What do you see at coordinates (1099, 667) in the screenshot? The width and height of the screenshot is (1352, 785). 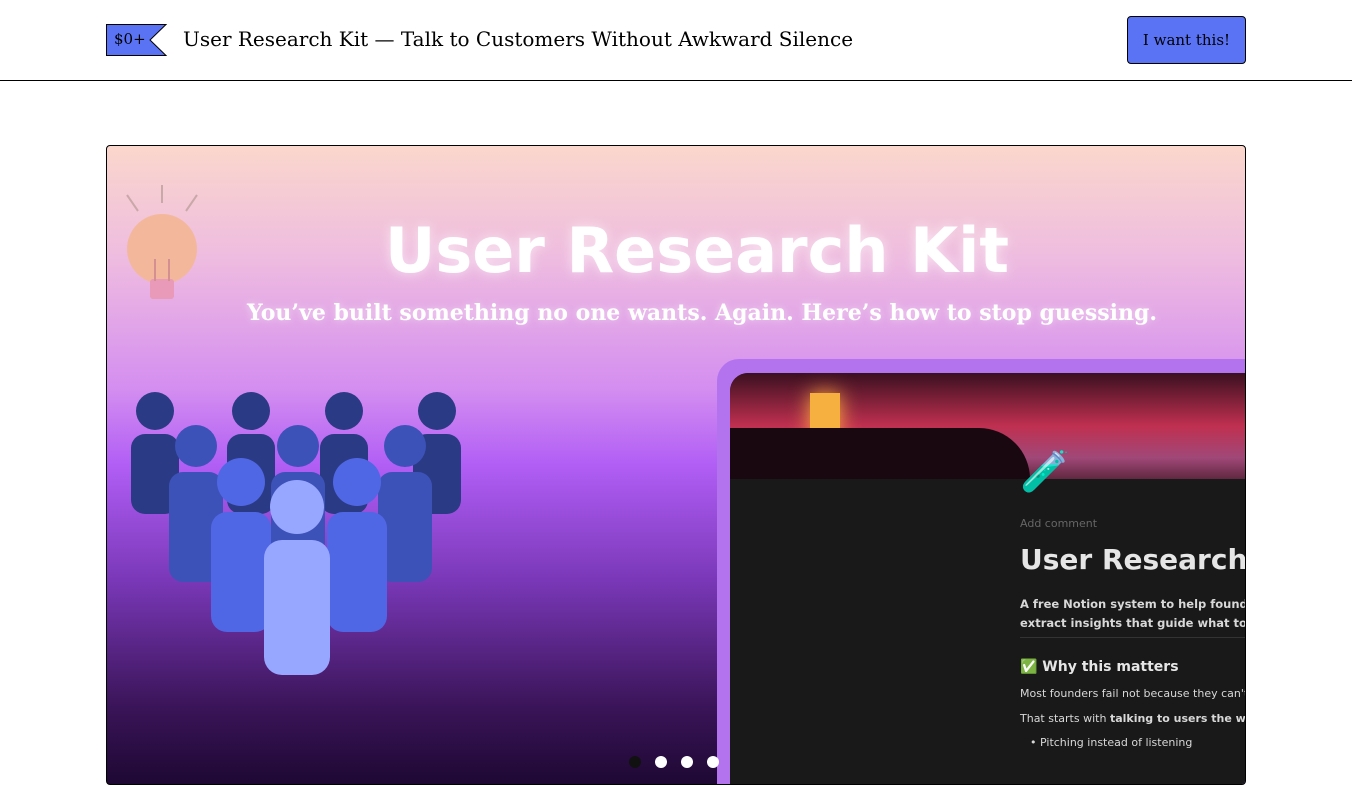 I see `notion-heading: ✅ Why this matters` at bounding box center [1099, 667].